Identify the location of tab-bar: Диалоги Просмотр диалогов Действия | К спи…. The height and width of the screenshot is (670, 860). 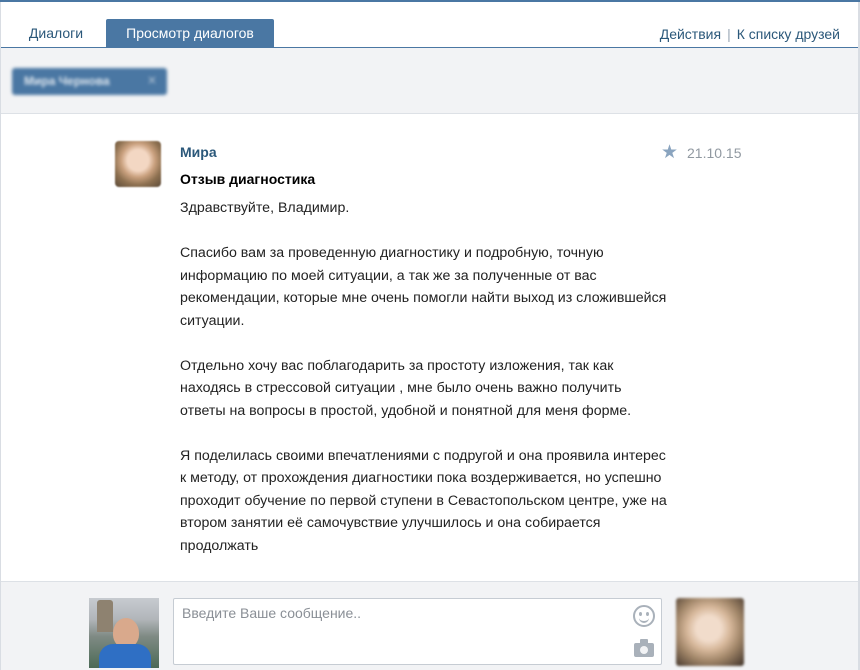
(430, 25).